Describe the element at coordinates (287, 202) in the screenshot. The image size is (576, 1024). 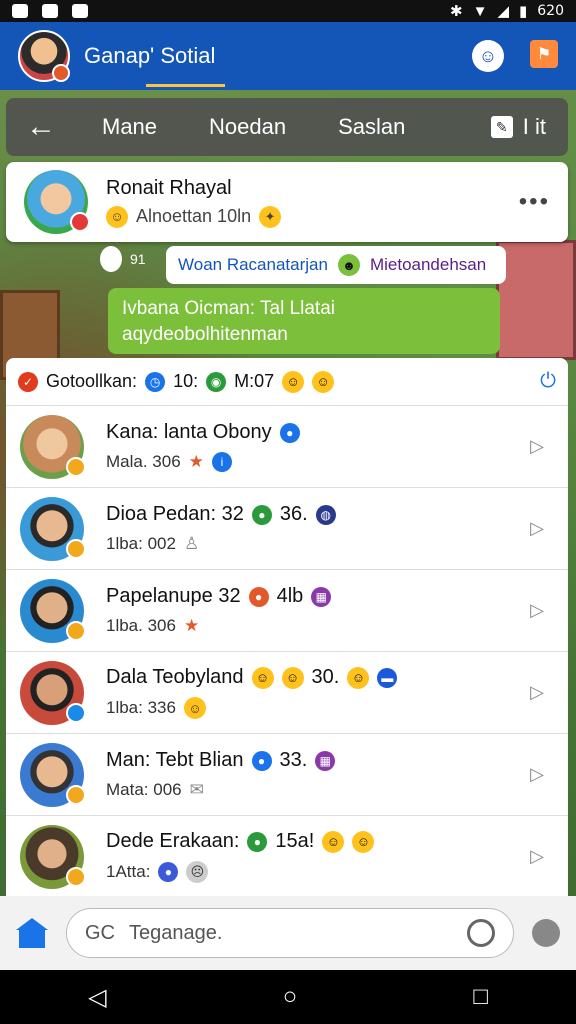
I see `profile-card: Ronait Rhayal ☺ Alnoettan 10ln ✦ •••` at that location.